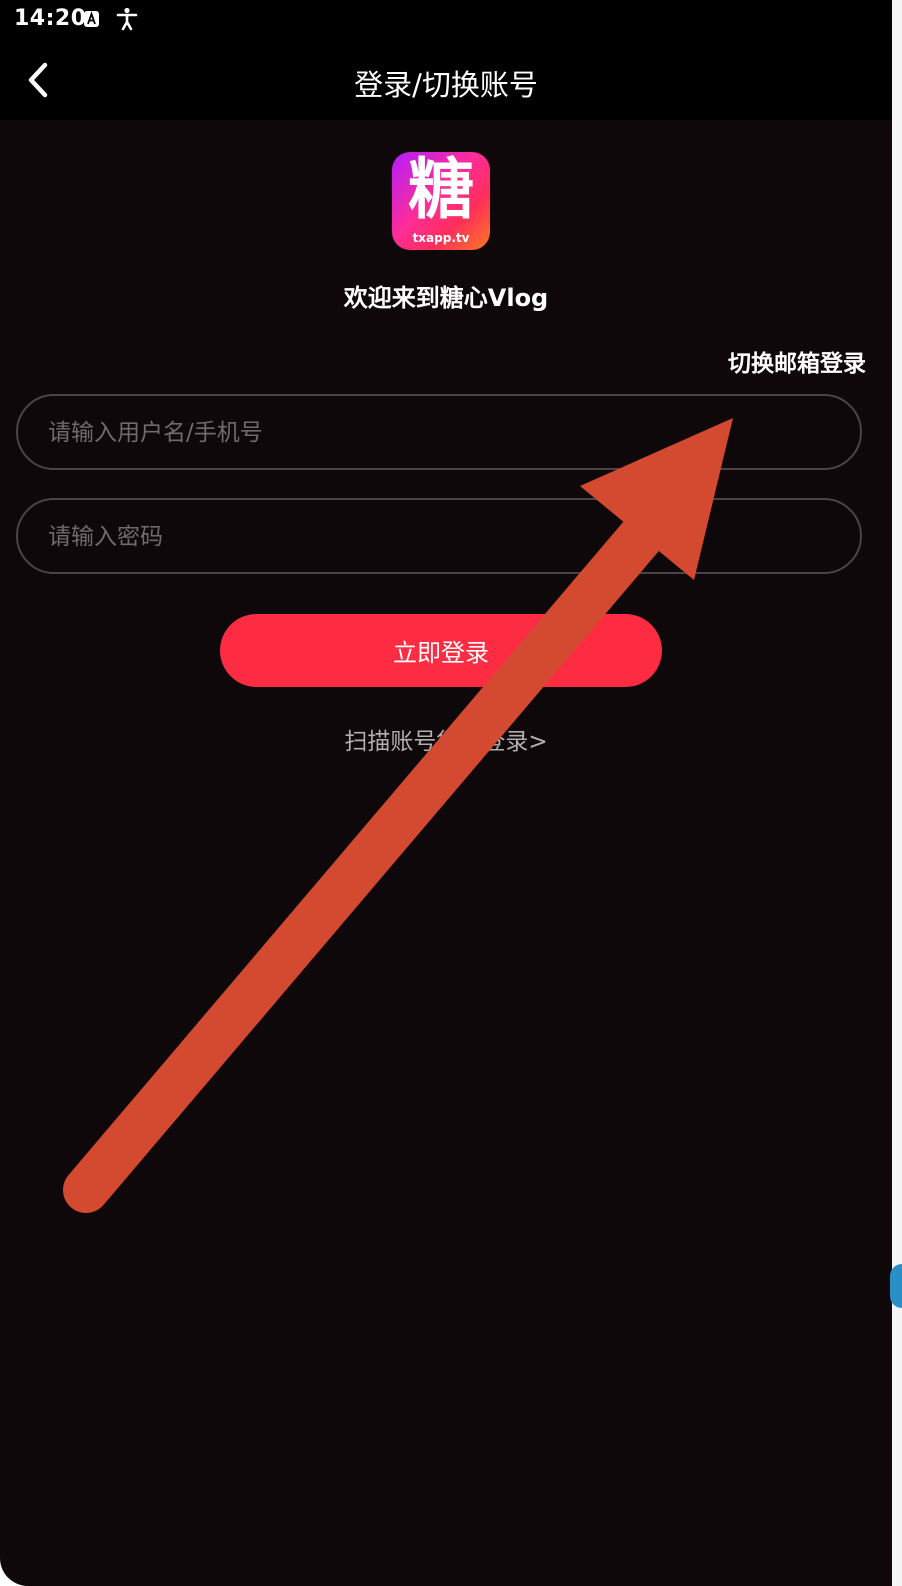 This screenshot has height=1586, width=902. What do you see at coordinates (443, 537) in the screenshot?
I see `password-input` at bounding box center [443, 537].